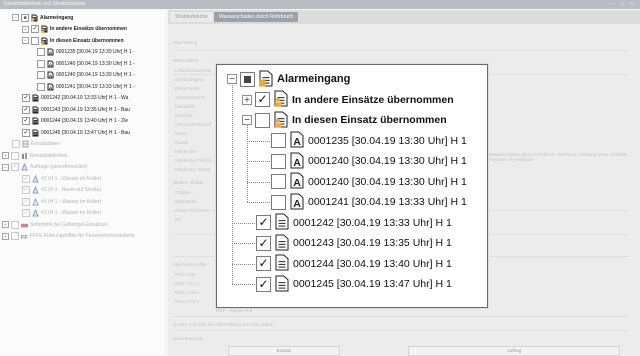  Describe the element at coordinates (354, 264) in the screenshot. I see `zoom-tree-node: ✓ 0001244 [30.04.19 13:40 Uhr] H 1` at that location.